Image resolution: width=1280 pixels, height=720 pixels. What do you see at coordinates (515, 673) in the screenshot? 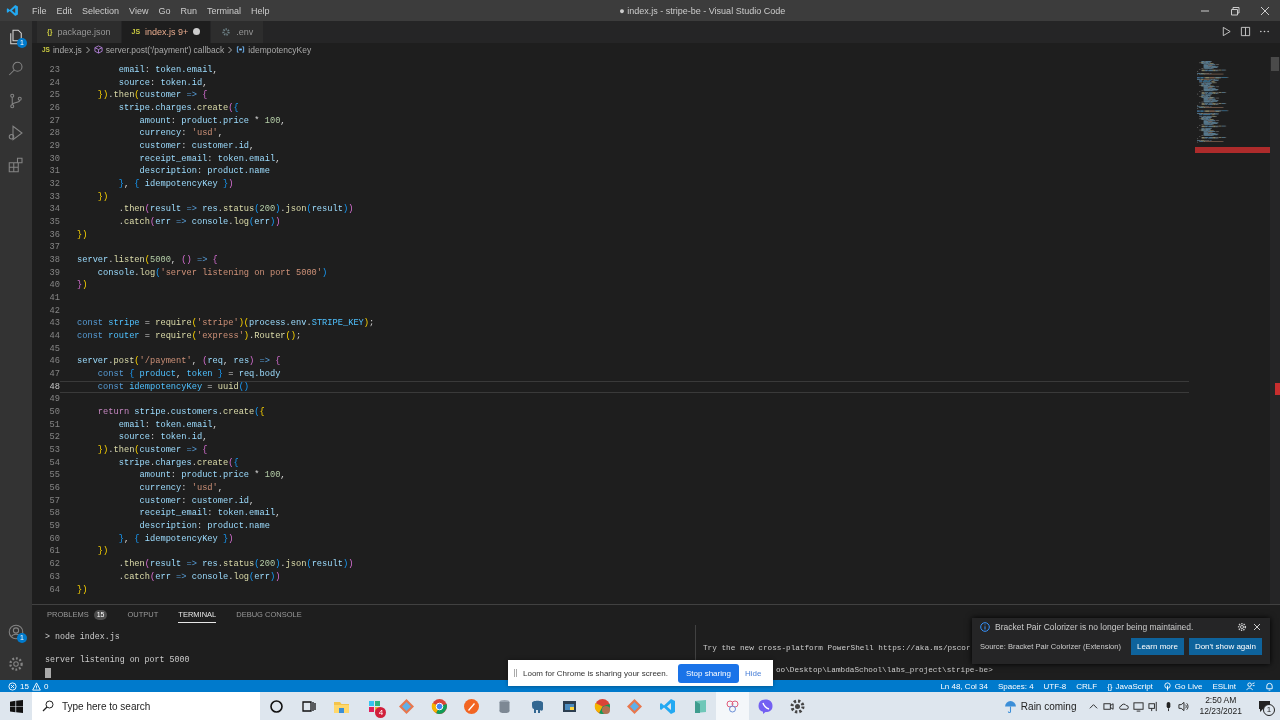
I see `grip-icon` at bounding box center [515, 673].